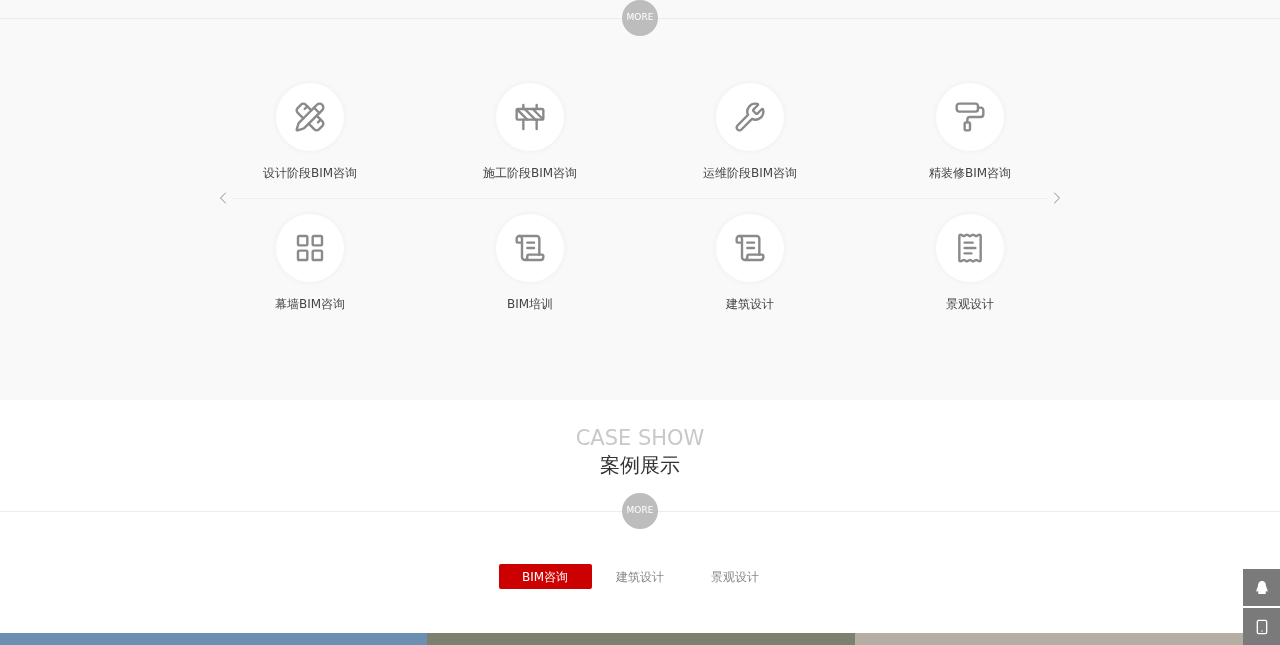 This screenshot has height=645, width=1280. I want to click on service-label: 运维阶段BIM咨询, so click(750, 173).